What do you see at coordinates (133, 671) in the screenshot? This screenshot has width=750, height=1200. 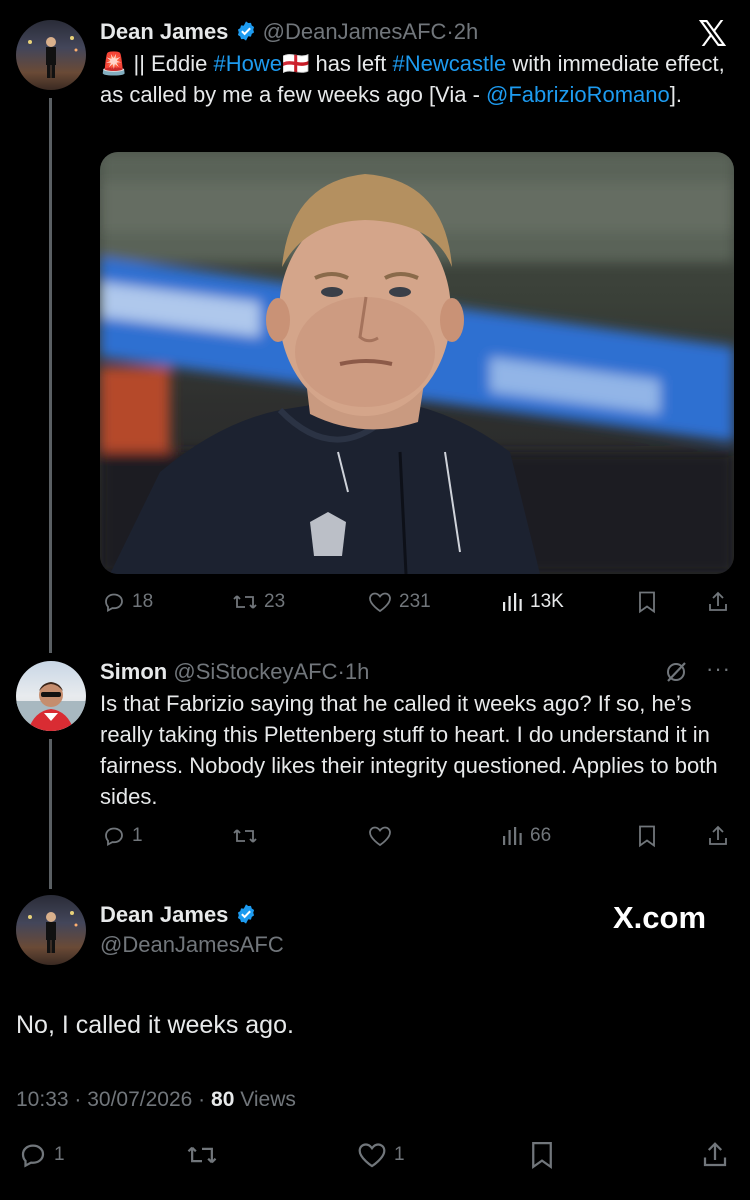 I see `display-name: Simon` at bounding box center [133, 671].